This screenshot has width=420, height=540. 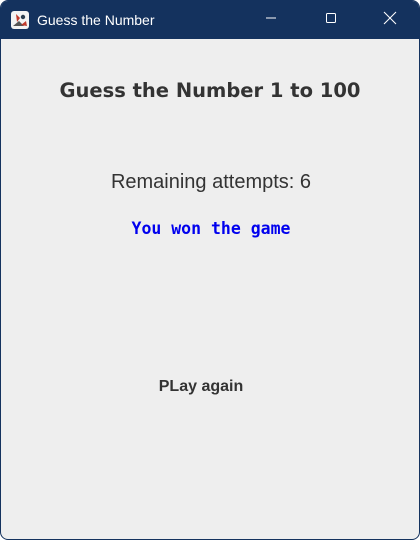 What do you see at coordinates (96, 20) in the screenshot?
I see `window-title: Guess the Number` at bounding box center [96, 20].